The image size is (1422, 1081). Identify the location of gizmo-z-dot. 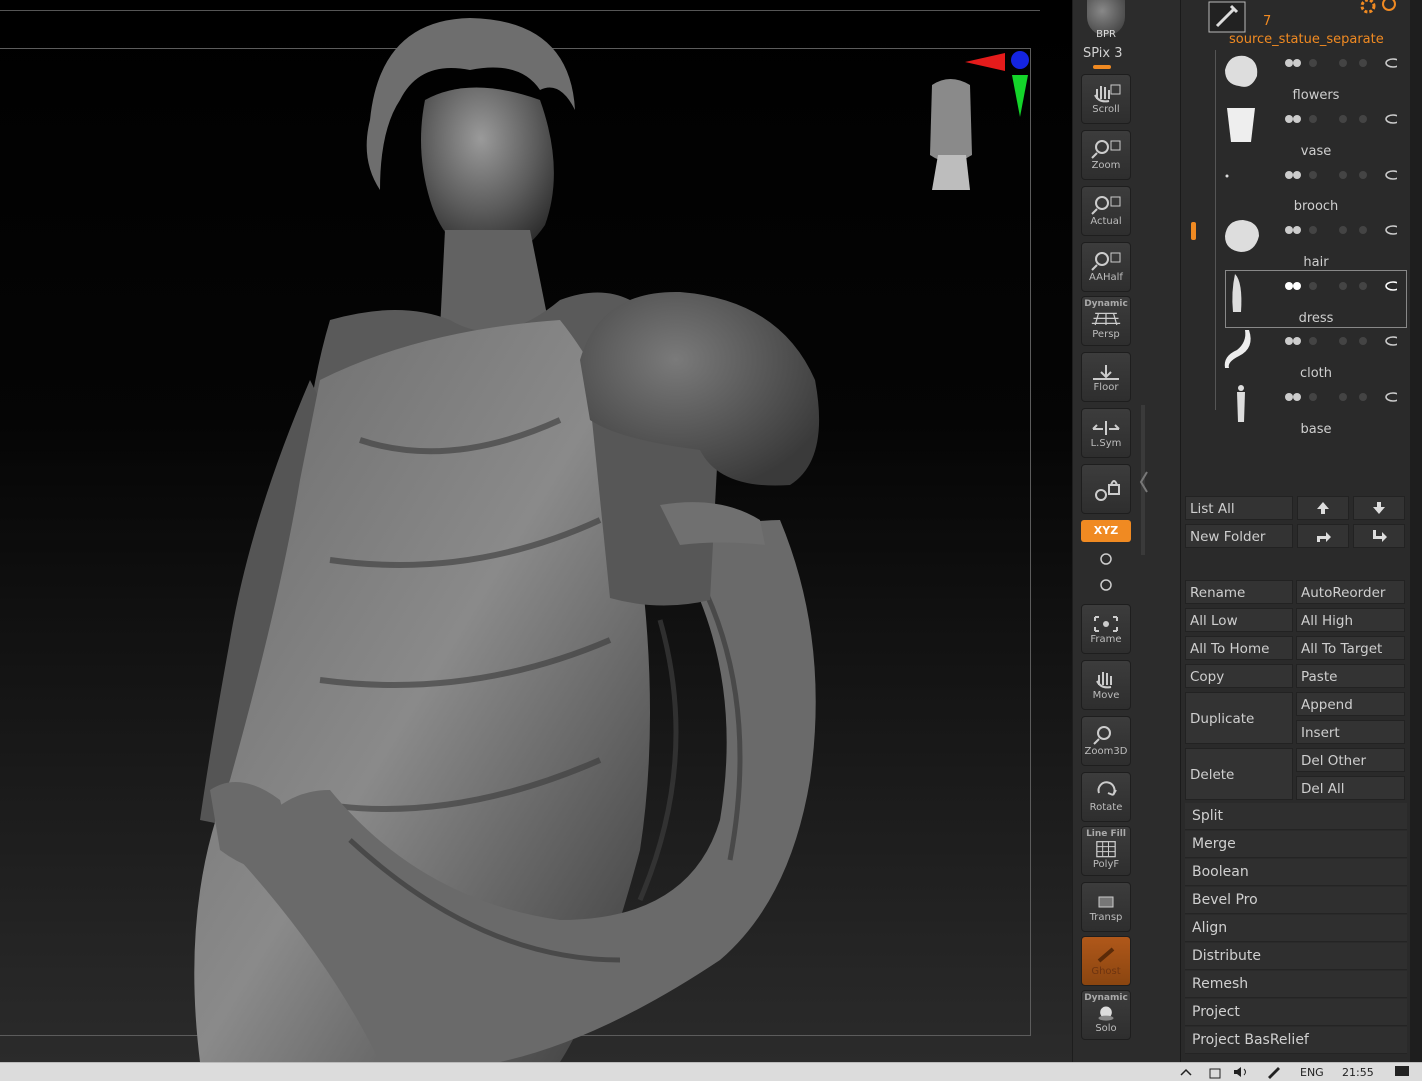
(1020, 60).